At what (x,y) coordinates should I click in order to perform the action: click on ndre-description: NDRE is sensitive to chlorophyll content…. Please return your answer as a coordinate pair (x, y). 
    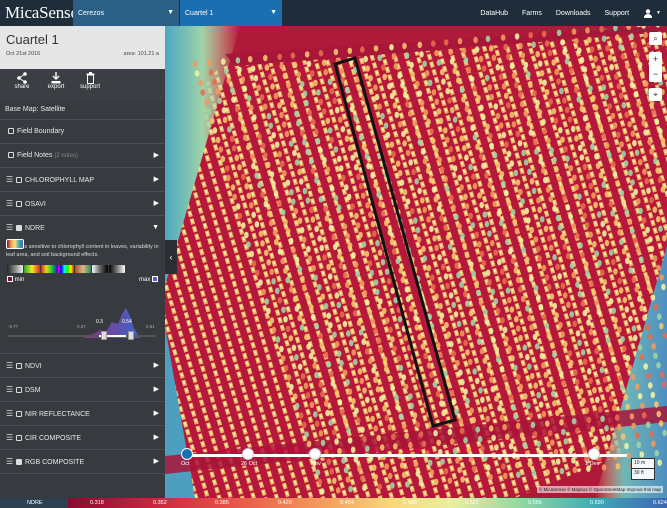
    Looking at the image, I should click on (82, 251).